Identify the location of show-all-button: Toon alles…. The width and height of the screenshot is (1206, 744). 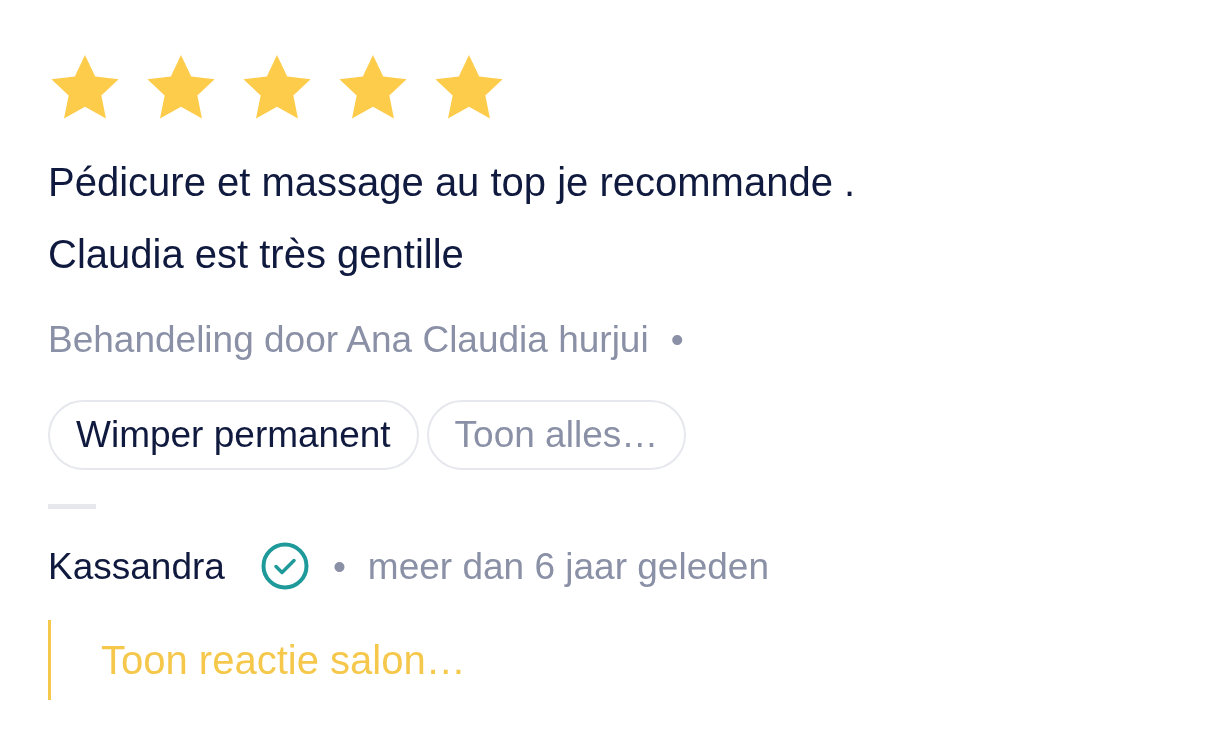
(556, 434).